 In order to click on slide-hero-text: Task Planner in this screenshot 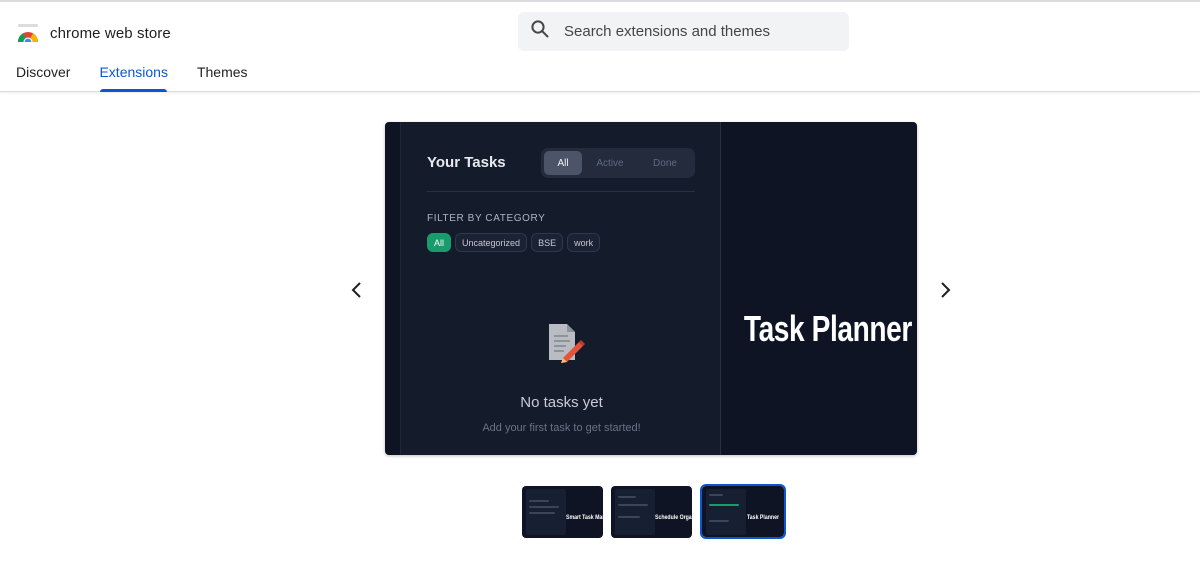, I will do `click(827, 328)`.